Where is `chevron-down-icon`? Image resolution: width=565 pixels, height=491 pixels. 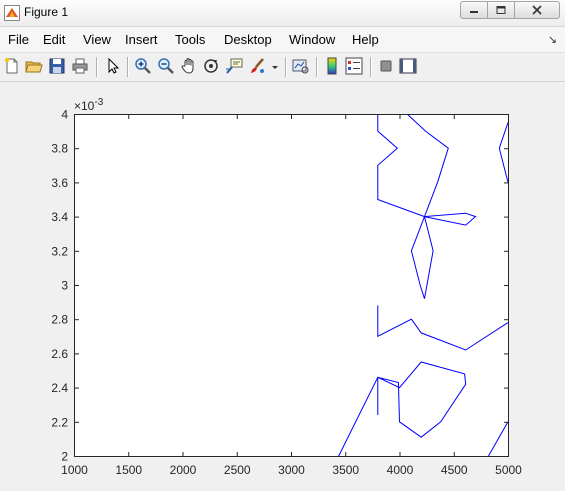 chevron-down-icon is located at coordinates (275, 67).